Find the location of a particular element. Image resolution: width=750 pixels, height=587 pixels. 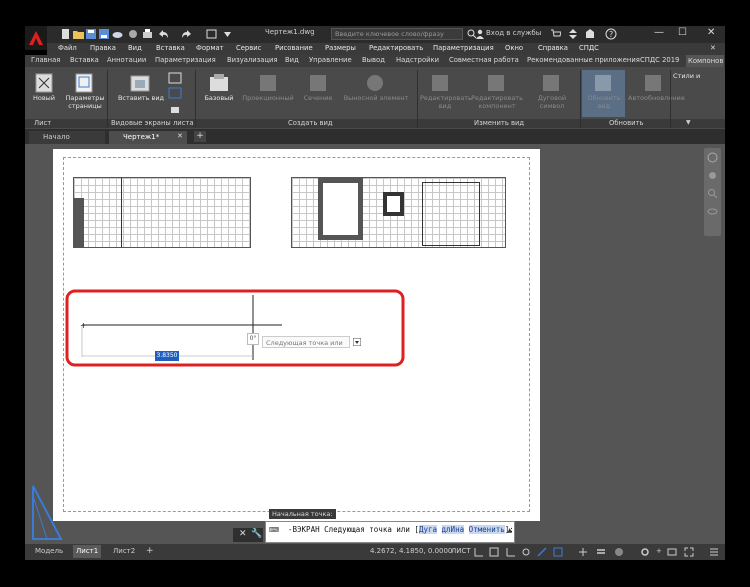

insert-view-icon is located at coordinates (140, 83).